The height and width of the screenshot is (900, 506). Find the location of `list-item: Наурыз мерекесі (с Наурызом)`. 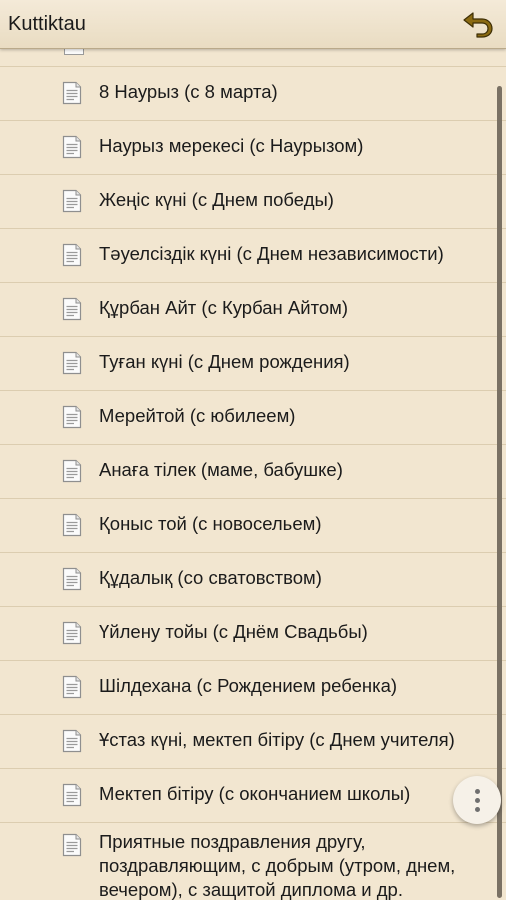

list-item: Наурыз мерекесі (с Наурызом) is located at coordinates (253, 148).